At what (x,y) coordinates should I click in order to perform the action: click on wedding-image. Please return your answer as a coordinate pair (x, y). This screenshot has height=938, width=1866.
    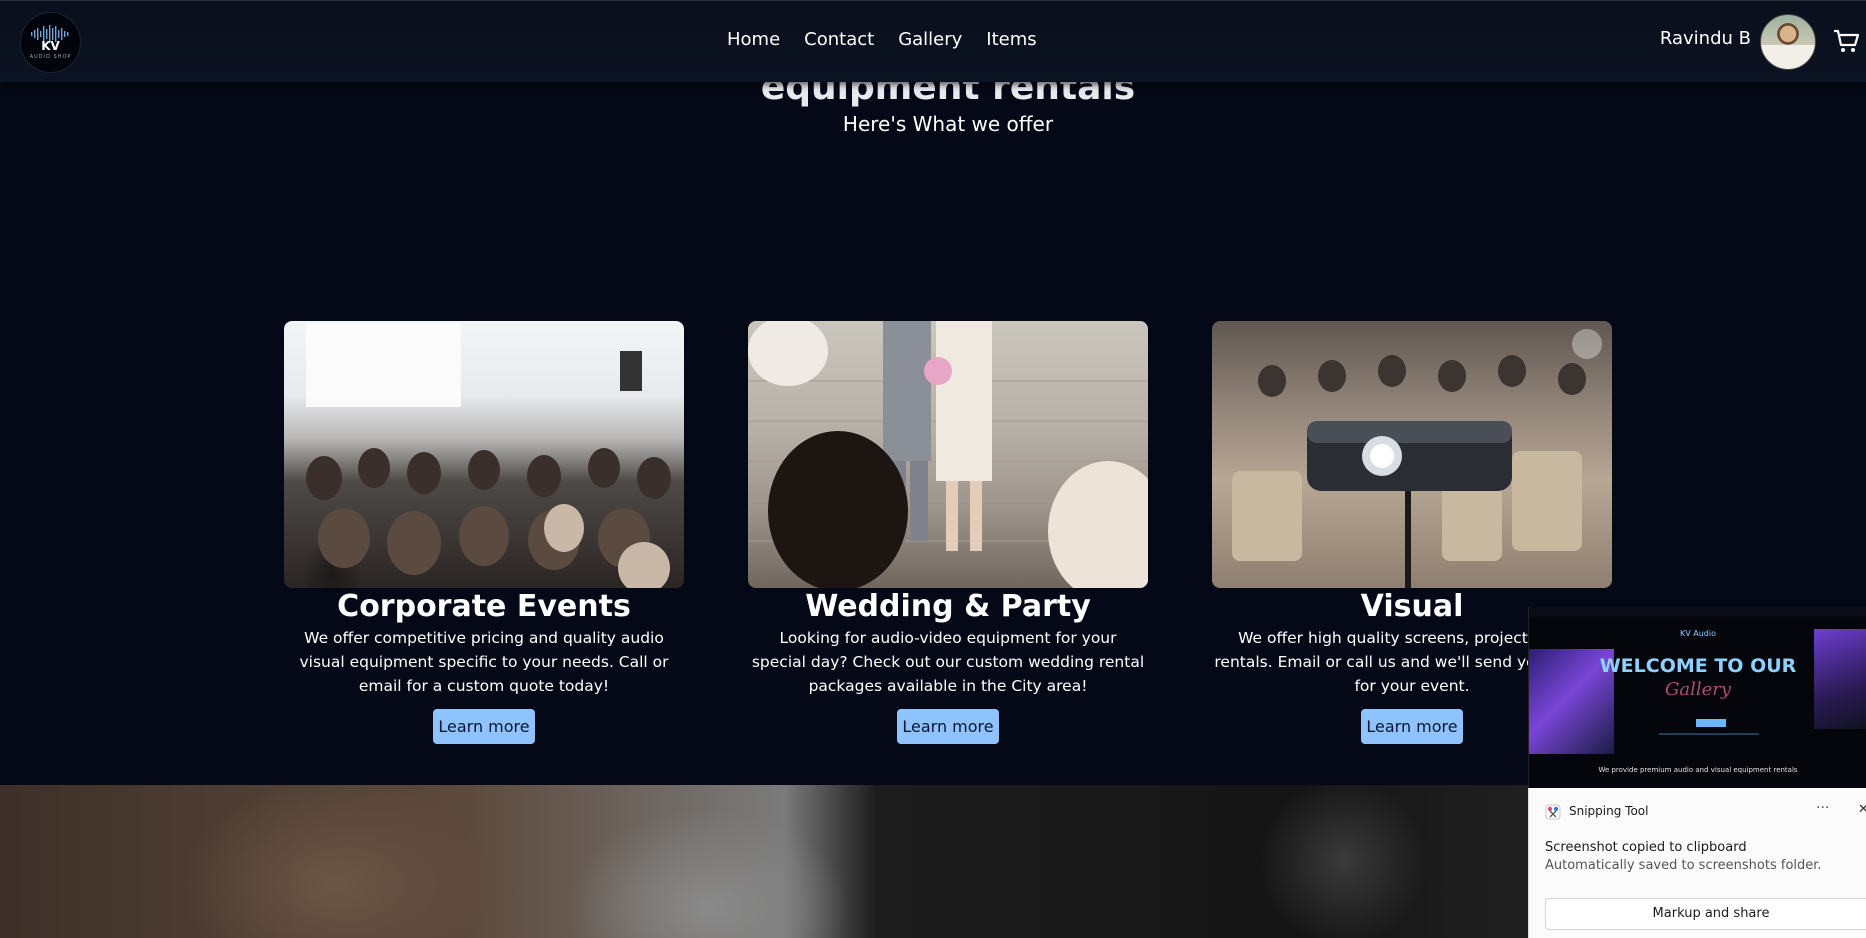
    Looking at the image, I should click on (948, 454).